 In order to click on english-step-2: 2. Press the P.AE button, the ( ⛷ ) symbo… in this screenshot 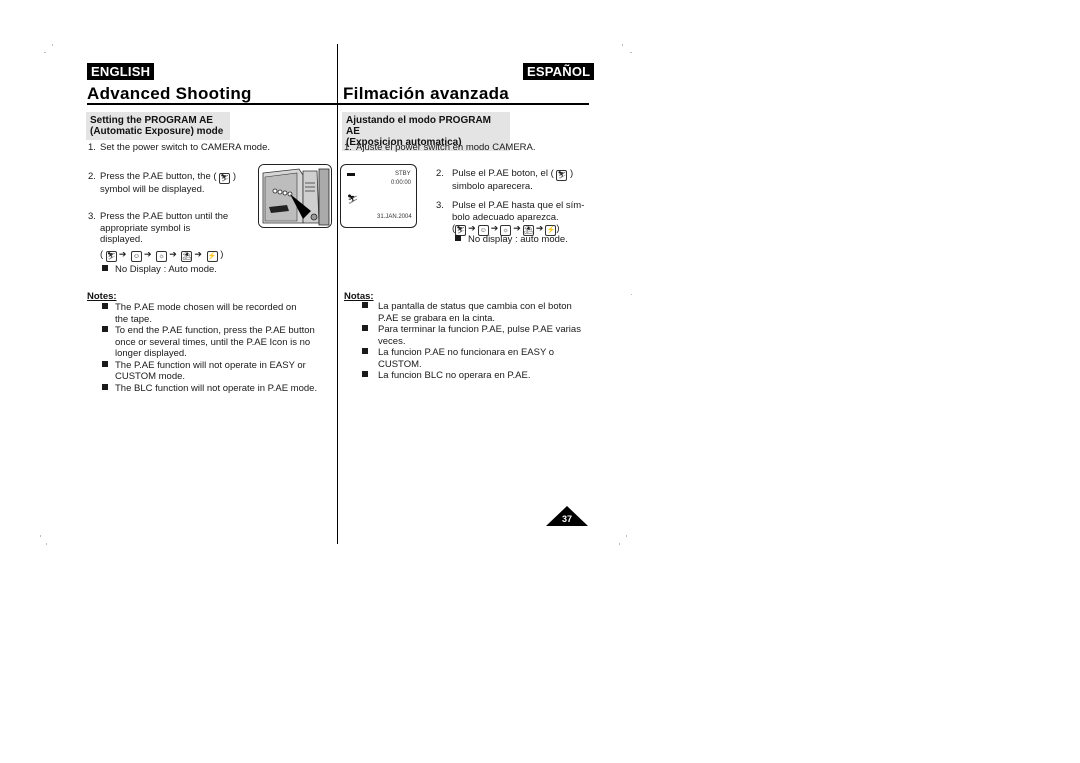, I will do `click(162, 183)`.